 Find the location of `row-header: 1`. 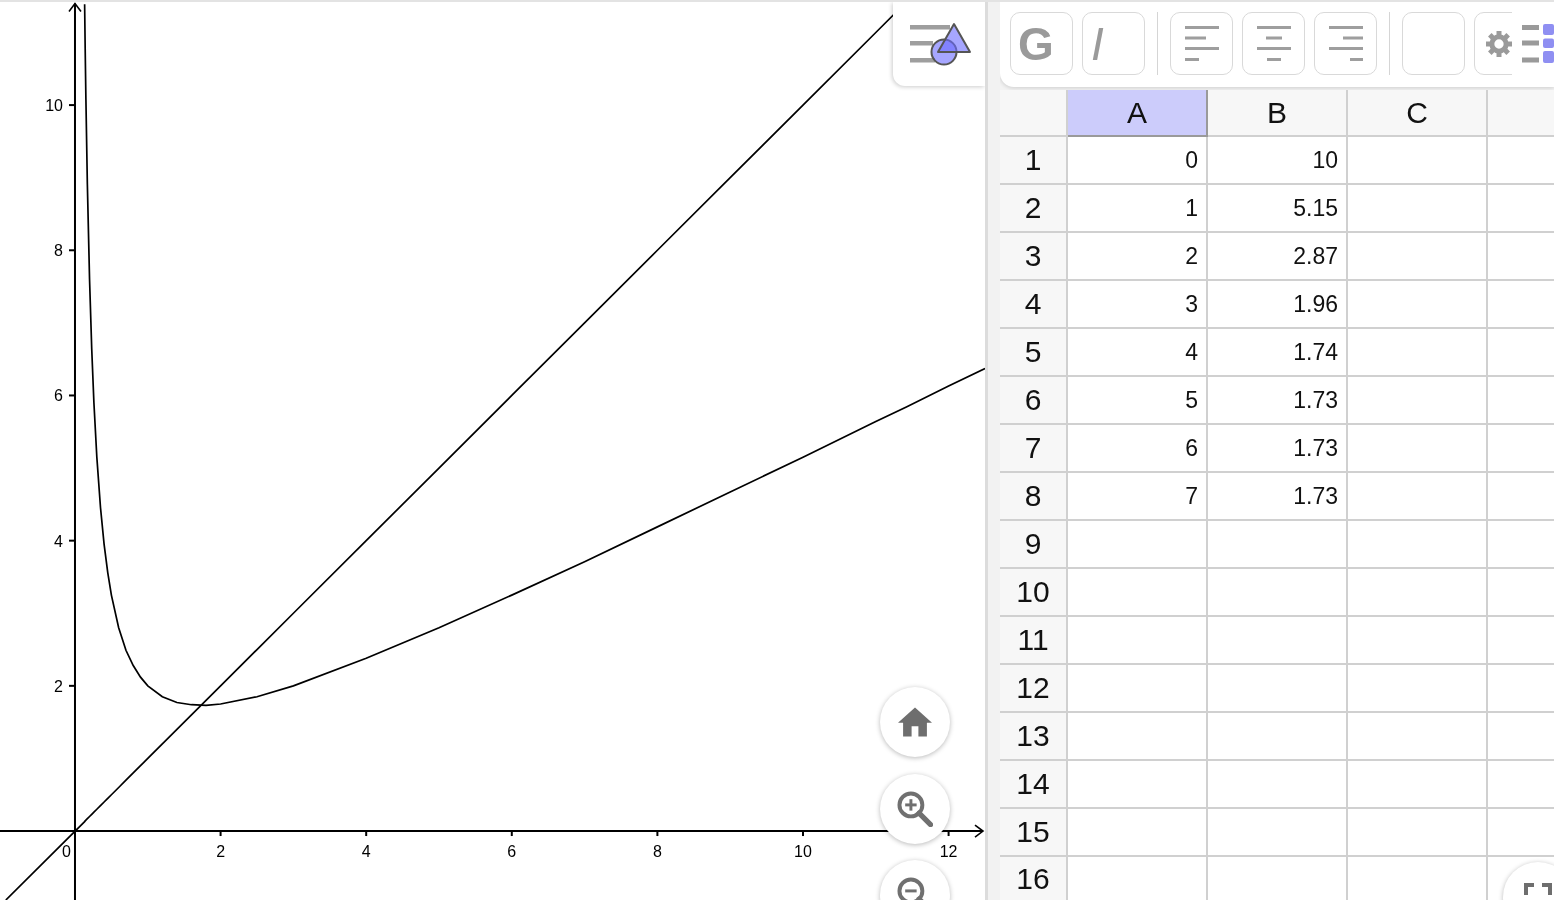

row-header: 1 is located at coordinates (1034, 161).